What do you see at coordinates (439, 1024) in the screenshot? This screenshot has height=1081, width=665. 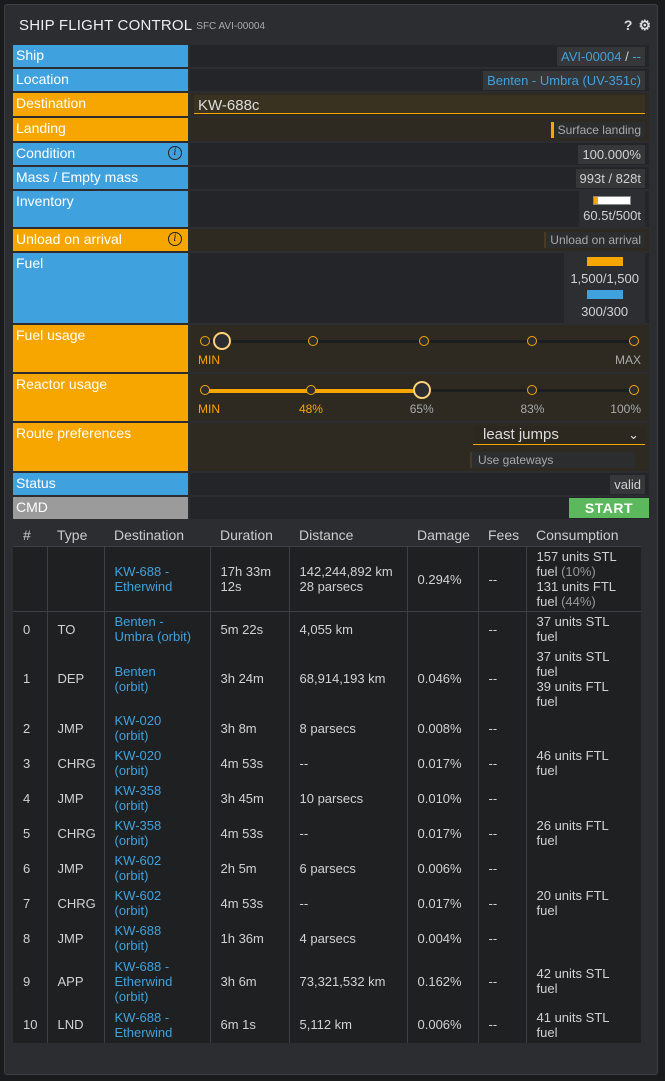 I see `row-damage-text: 0.006%` at bounding box center [439, 1024].